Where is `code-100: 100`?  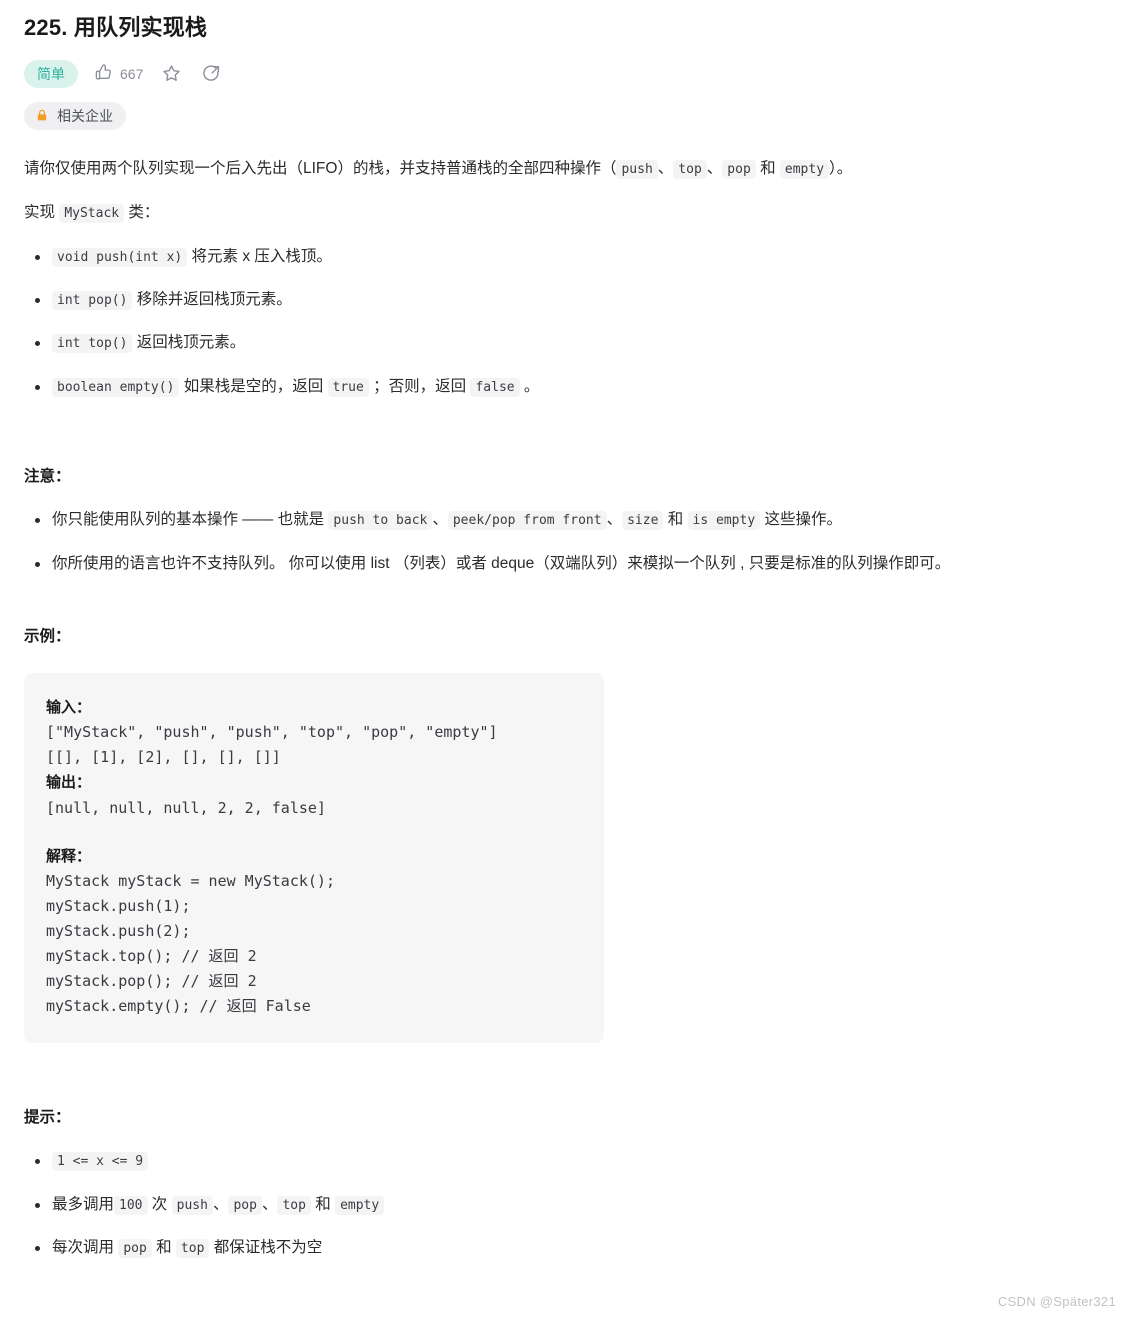
code-100: 100 is located at coordinates (131, 1205).